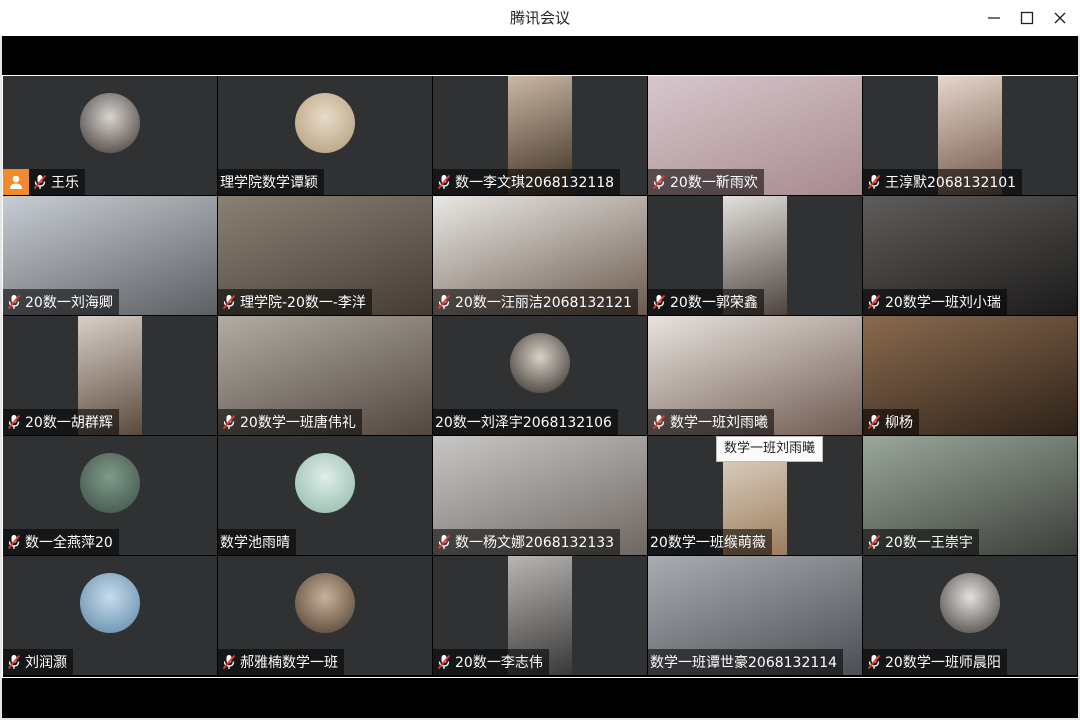 Image resolution: width=1080 pixels, height=720 pixels. I want to click on participant-name: 王乐, so click(65, 183).